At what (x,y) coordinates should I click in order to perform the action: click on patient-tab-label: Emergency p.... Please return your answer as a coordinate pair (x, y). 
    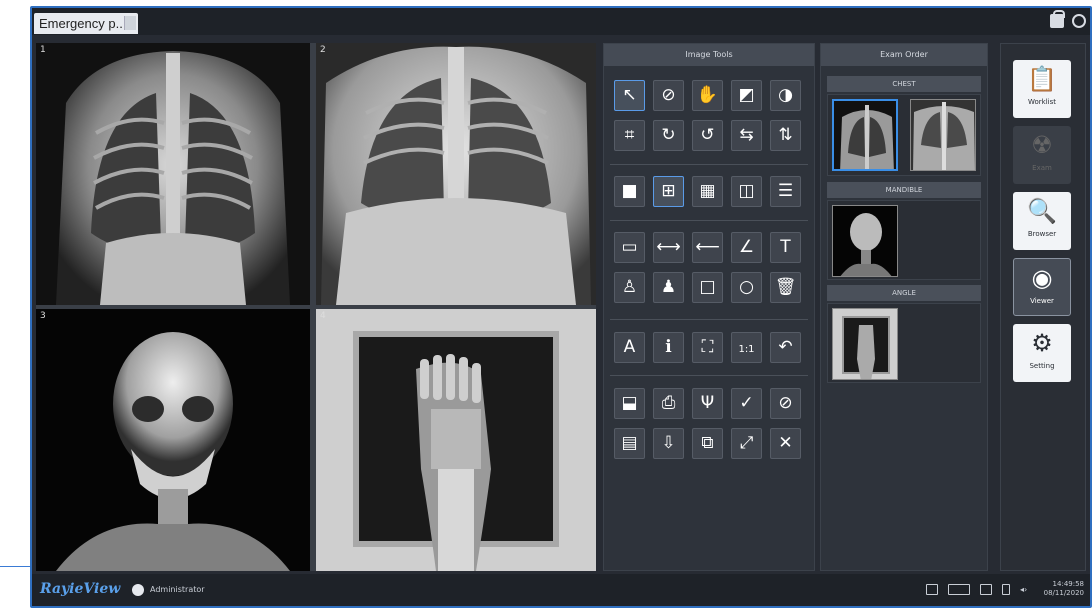
    Looking at the image, I should click on (83, 23).